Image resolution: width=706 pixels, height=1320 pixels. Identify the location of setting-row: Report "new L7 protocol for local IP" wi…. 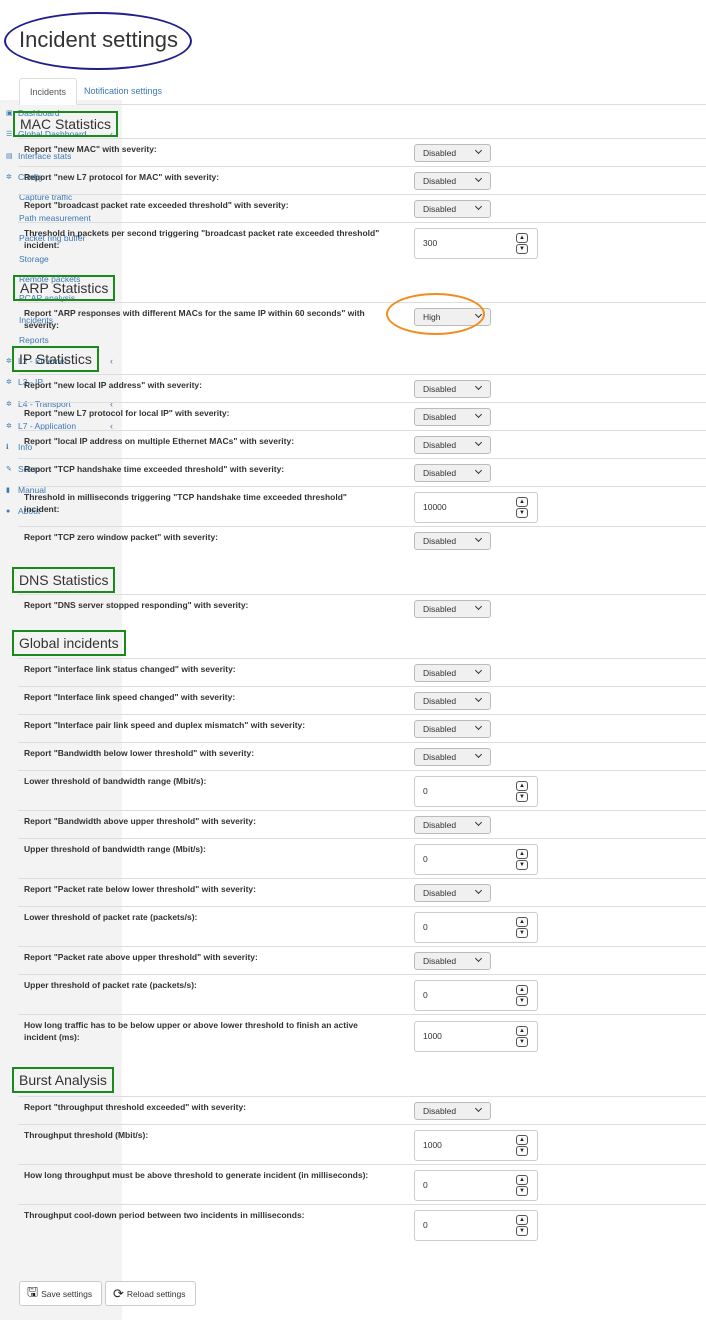
(362, 416).